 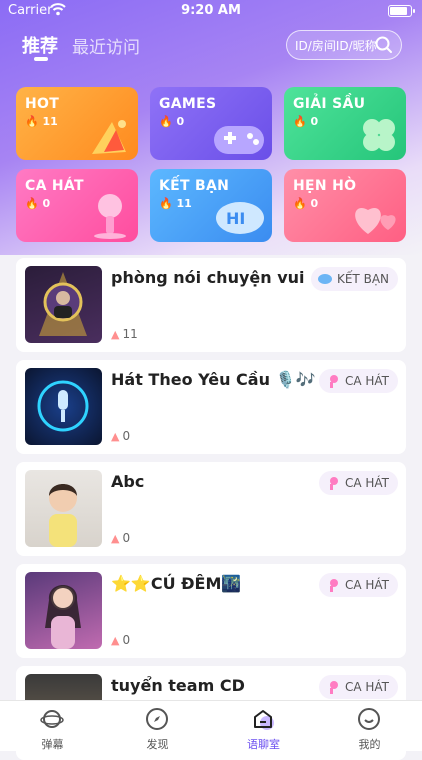 I want to click on room-title: tuyển team CD, so click(x=178, y=685).